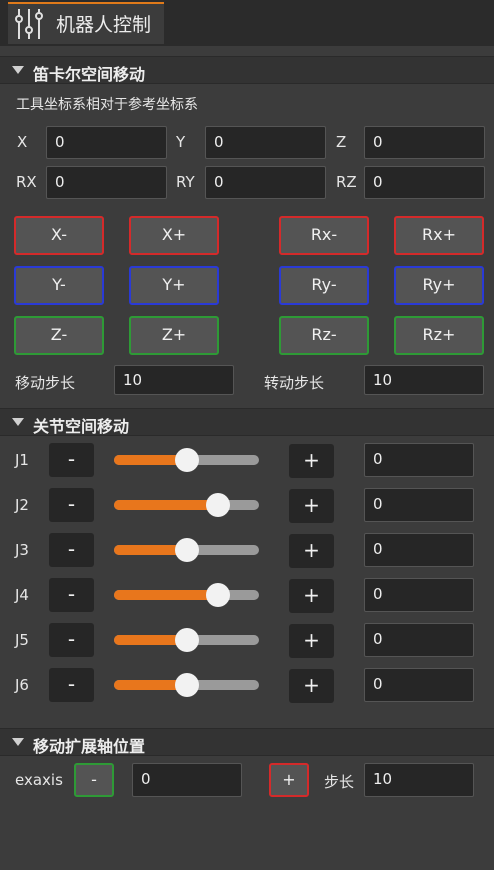  I want to click on ry-minus-button: Ry-, so click(324, 285).